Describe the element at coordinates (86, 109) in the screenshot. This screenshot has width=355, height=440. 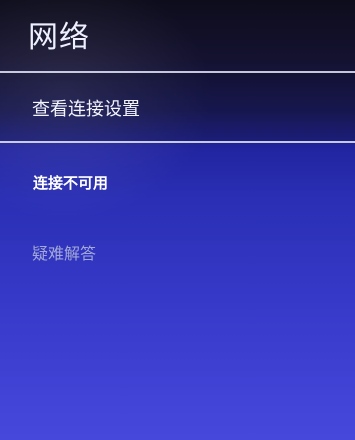
I see `view-connection-settings-label: 查看连接设置` at that location.